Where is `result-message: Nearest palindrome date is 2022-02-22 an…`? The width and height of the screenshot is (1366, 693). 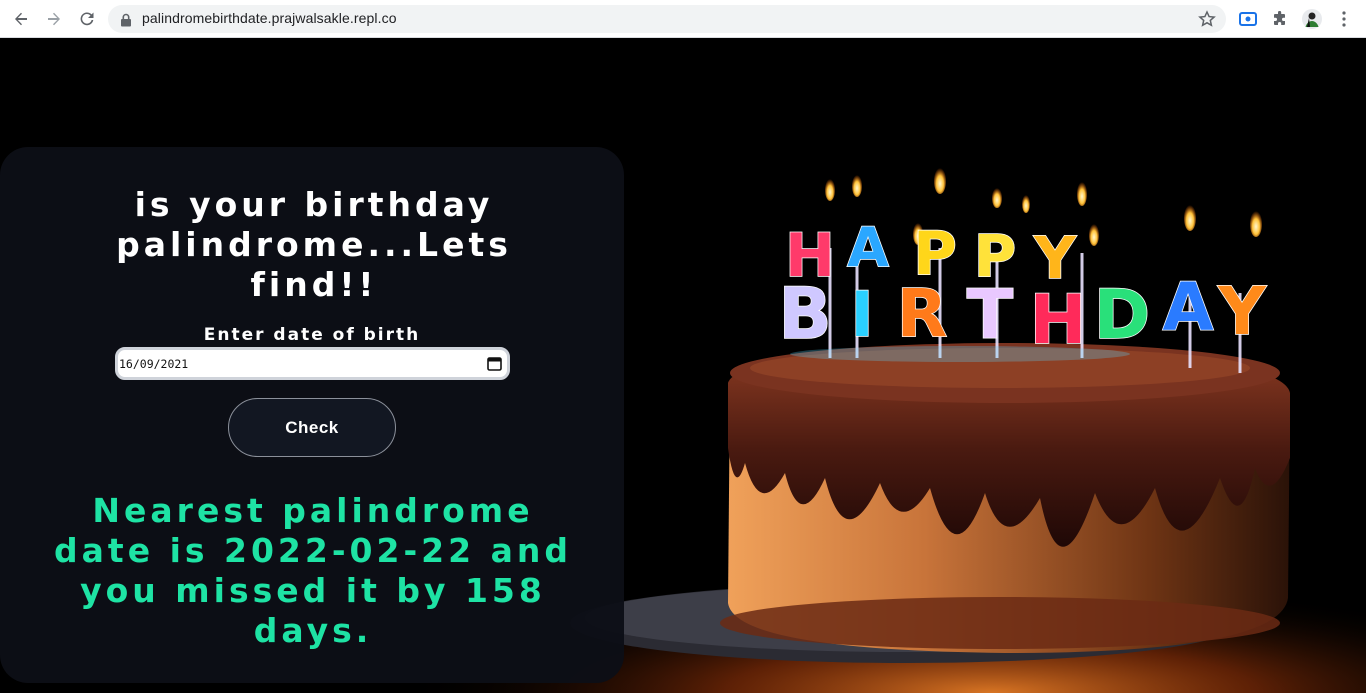 result-message: Nearest palindrome date is 2022-02-22 an… is located at coordinates (313, 570).